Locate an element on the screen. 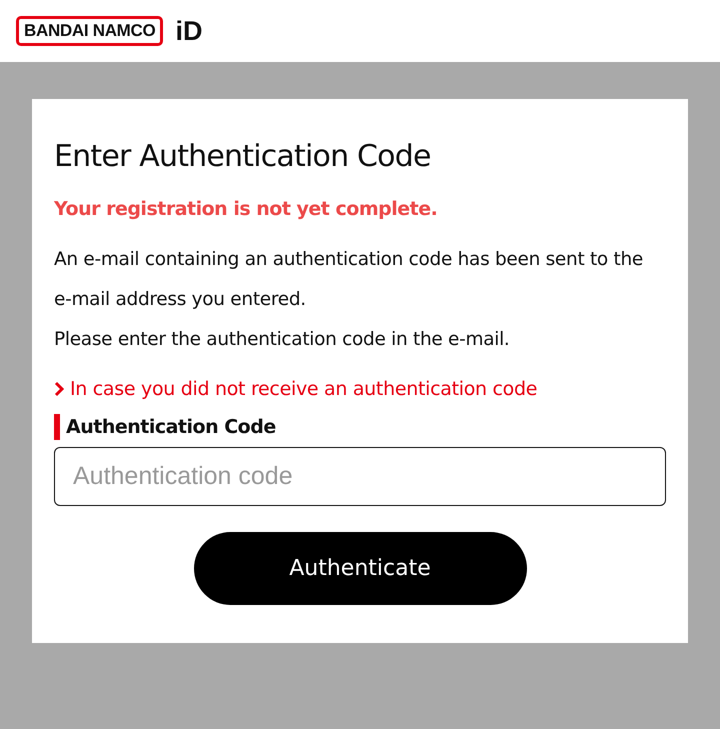 The image size is (720, 729). brand-logo: BANDAI NAMCO is located at coordinates (90, 31).